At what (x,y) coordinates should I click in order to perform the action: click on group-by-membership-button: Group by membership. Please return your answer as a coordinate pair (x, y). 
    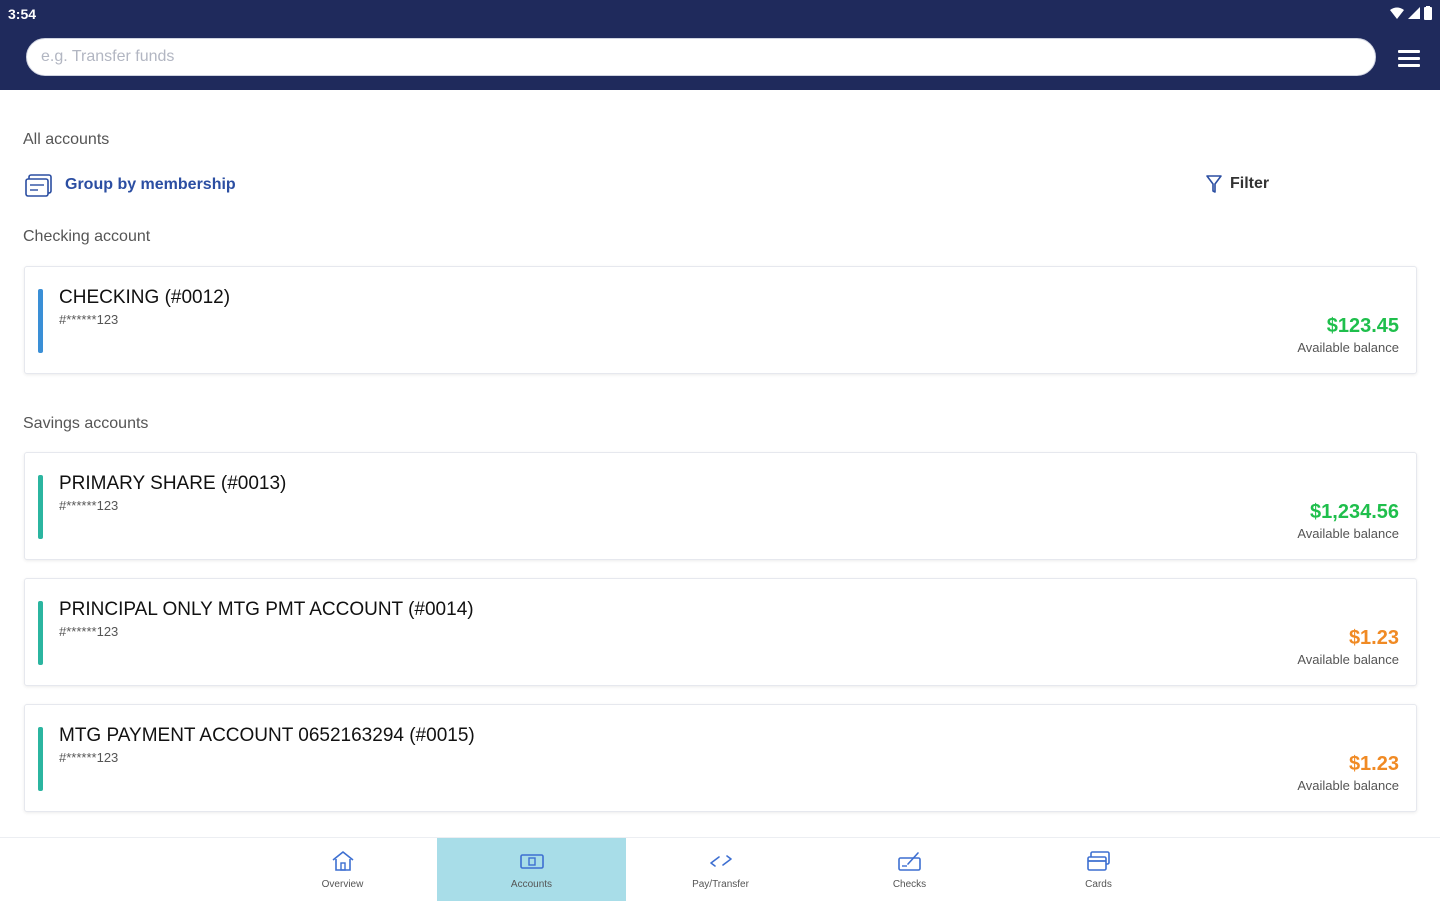
    Looking at the image, I should click on (130, 185).